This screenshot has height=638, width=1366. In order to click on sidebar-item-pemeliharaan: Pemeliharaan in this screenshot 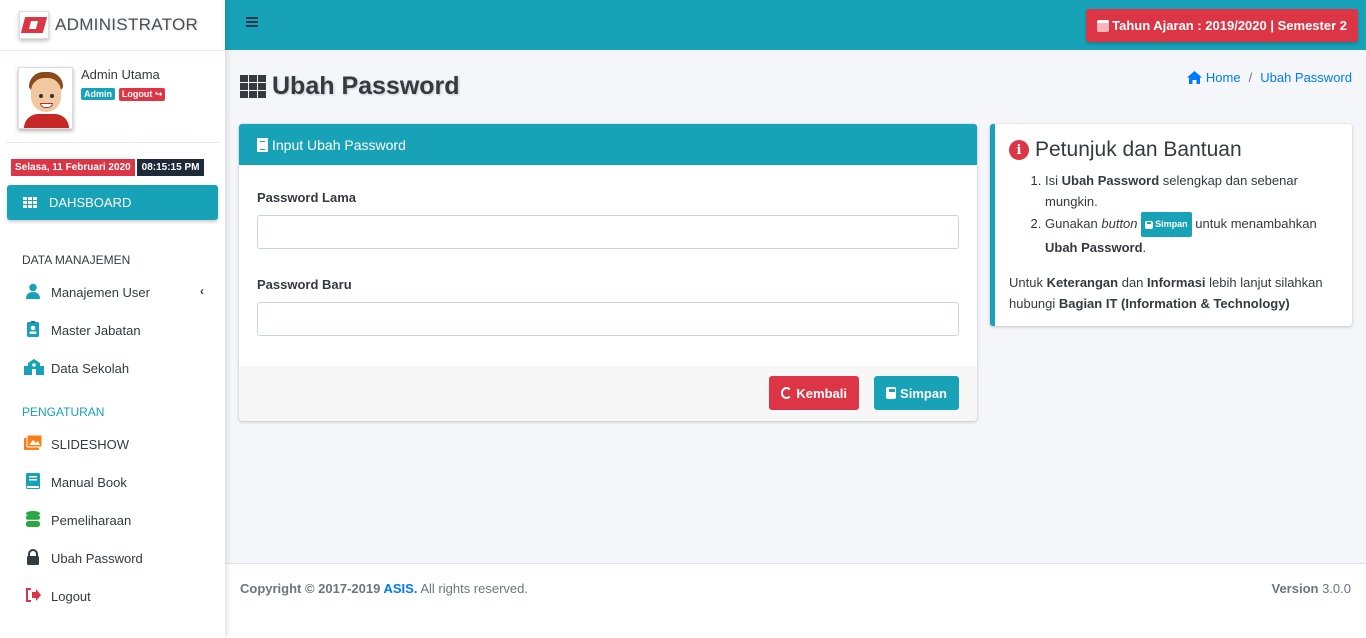, I will do `click(112, 520)`.